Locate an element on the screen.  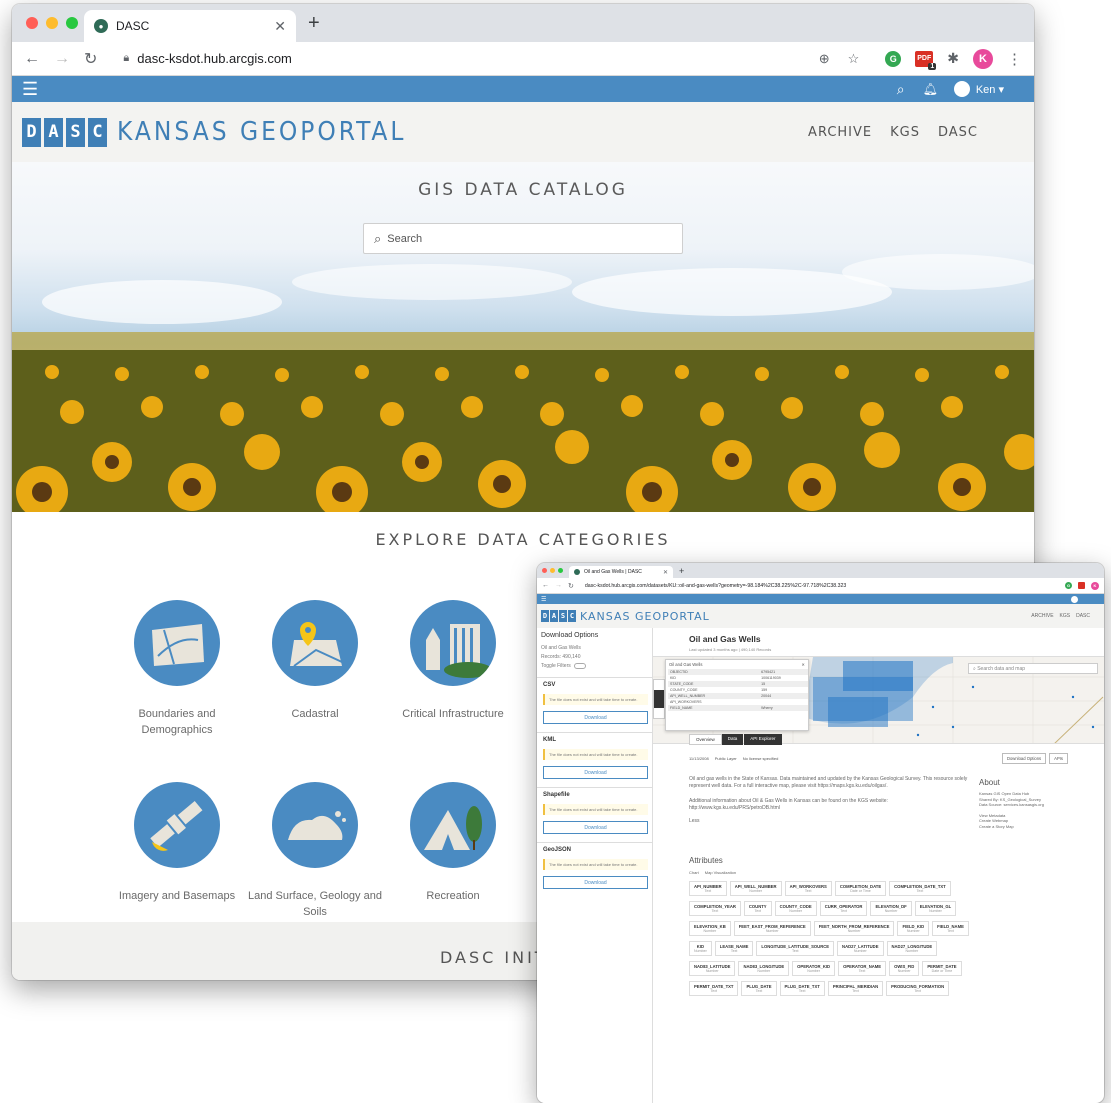
search-icon: ⌕ is located at coordinates (901, 89).